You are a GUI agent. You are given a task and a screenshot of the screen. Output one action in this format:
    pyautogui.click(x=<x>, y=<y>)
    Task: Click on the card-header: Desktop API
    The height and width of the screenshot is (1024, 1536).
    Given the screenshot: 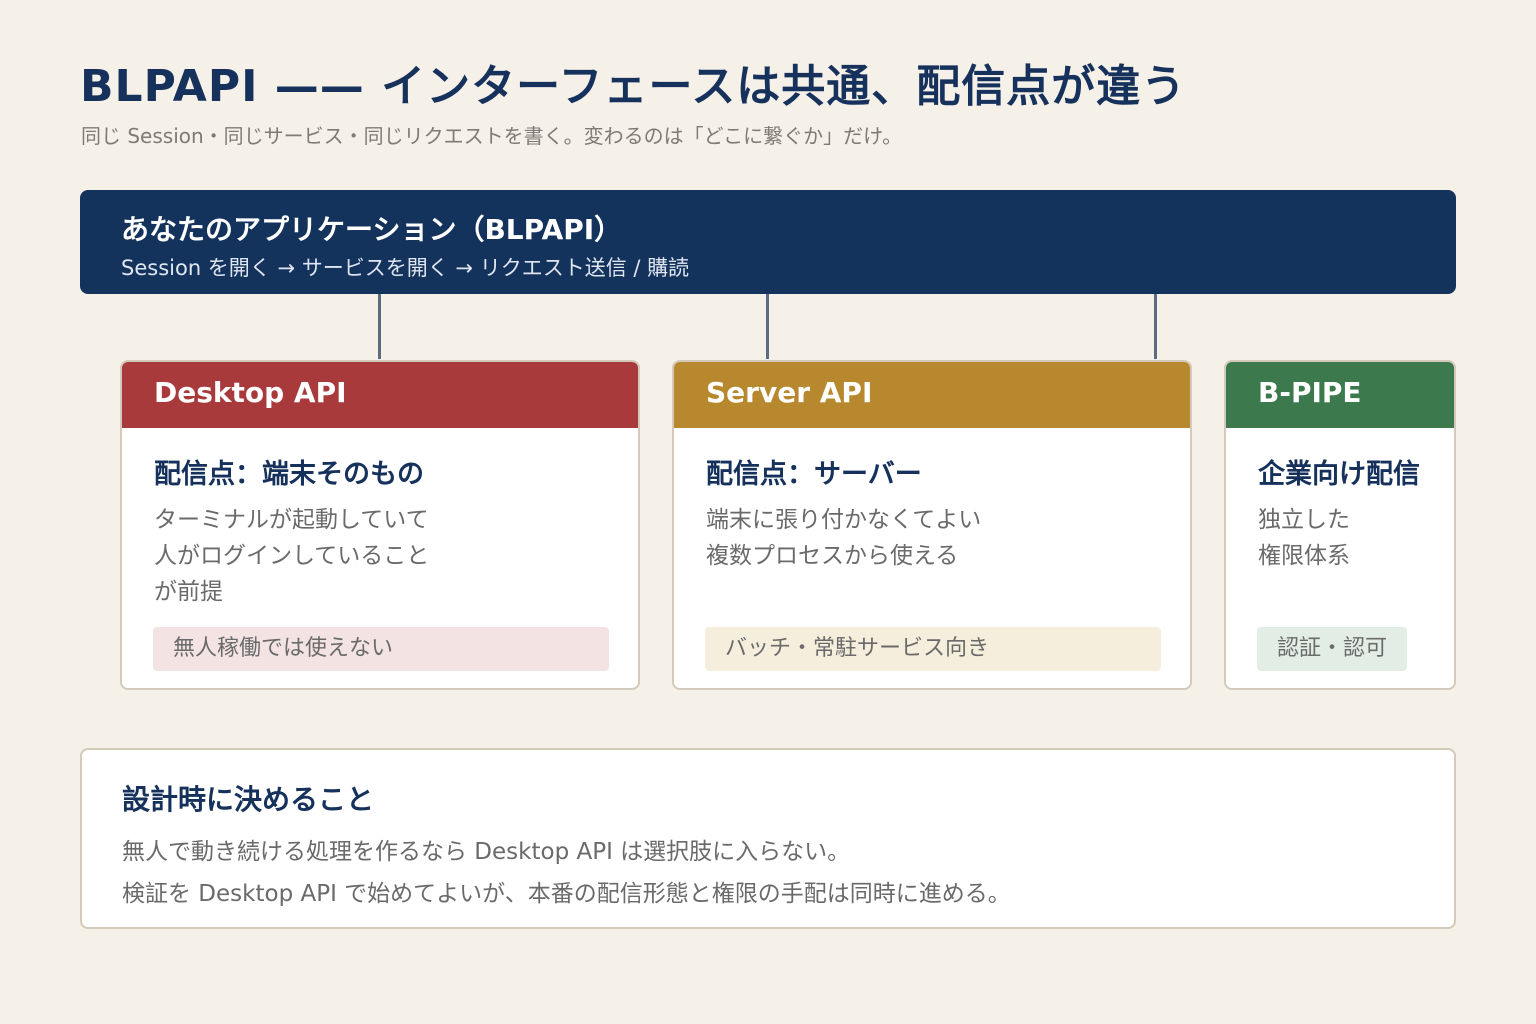 What is the action you would take?
    pyautogui.click(x=380, y=395)
    